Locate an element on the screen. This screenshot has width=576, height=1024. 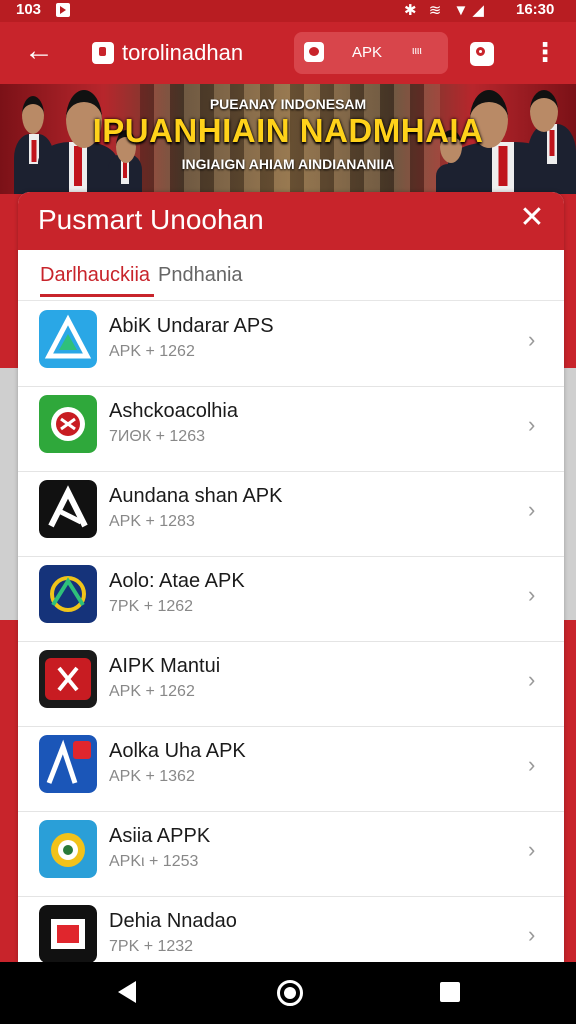
app-name: Dehia Nnadao is located at coordinates (173, 921).